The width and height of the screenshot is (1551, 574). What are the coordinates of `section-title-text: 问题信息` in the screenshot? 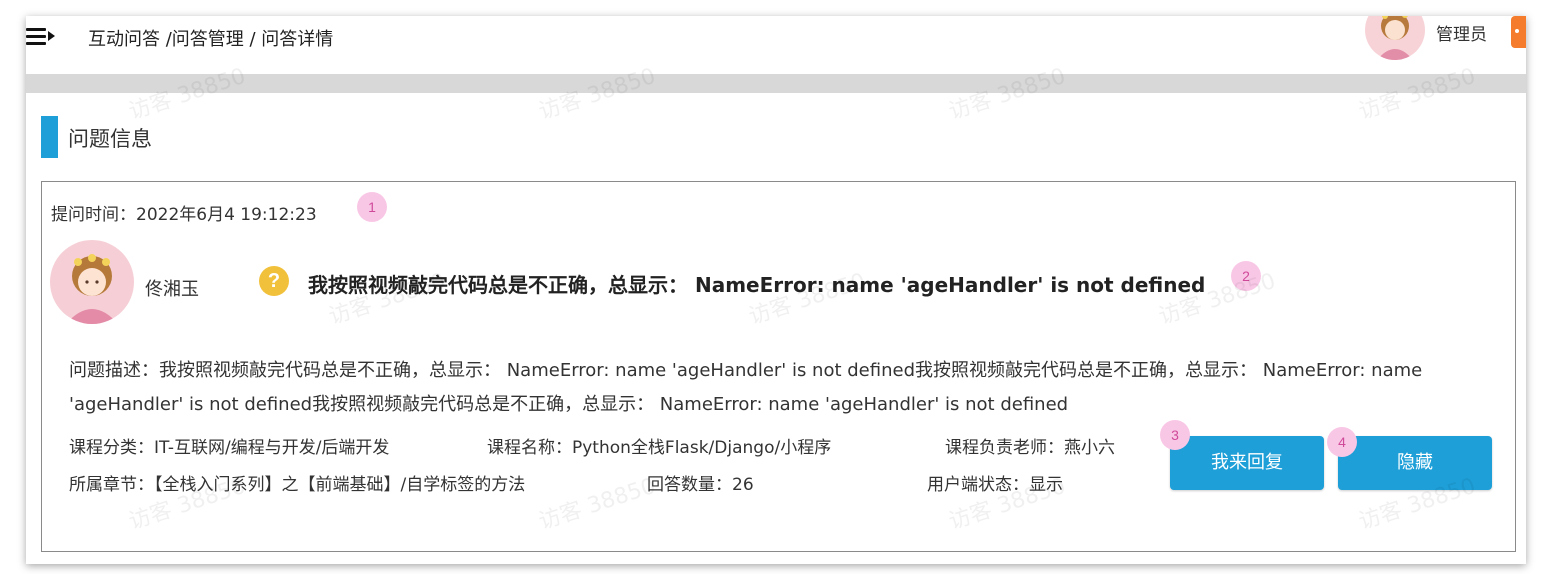 It's located at (110, 139).